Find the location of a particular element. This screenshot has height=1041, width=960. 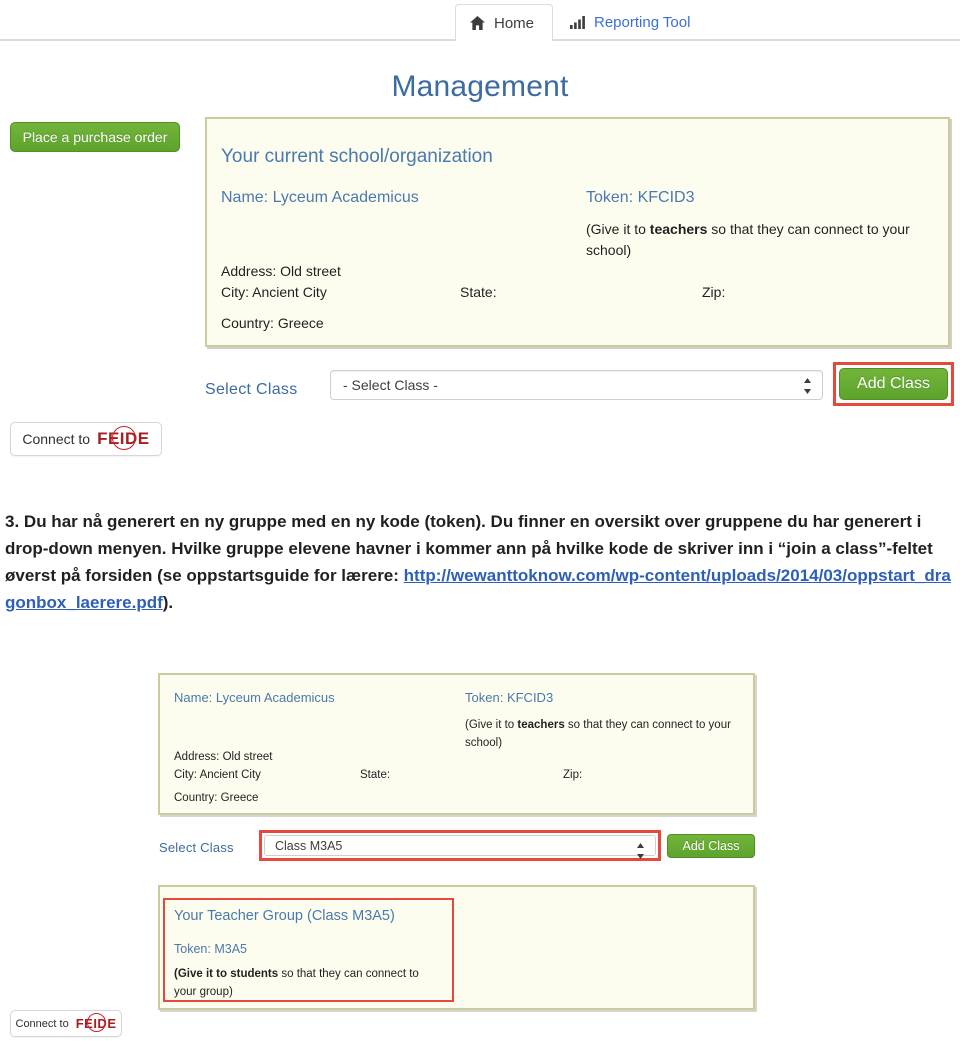

screenshot2-org-token-value: KFCID3 is located at coordinates (530, 697).